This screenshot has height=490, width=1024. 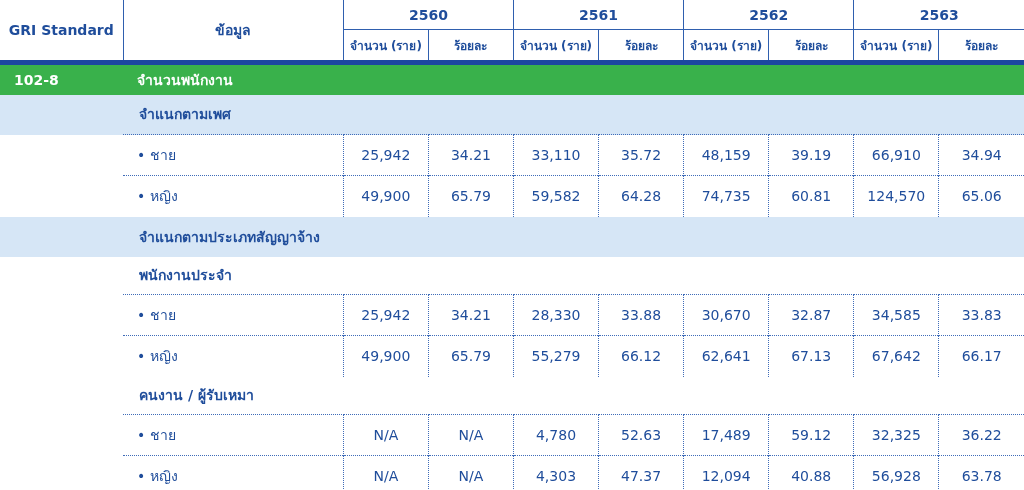 What do you see at coordinates (811, 155) in the screenshot?
I see `table-cell: 39.19` at bounding box center [811, 155].